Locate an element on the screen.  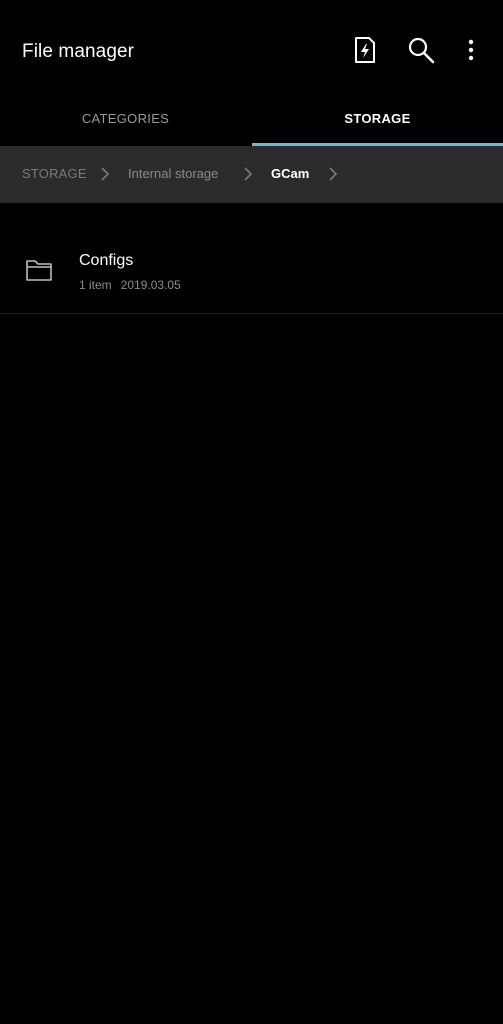
divider is located at coordinates (251, 313).